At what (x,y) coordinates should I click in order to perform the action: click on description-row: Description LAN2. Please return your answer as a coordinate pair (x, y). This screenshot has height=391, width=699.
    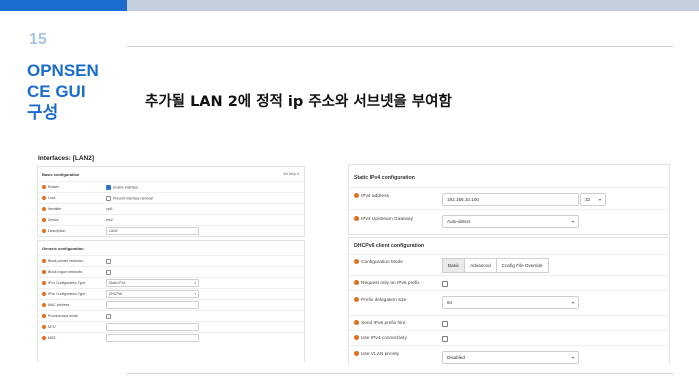
    Looking at the image, I should click on (171, 230).